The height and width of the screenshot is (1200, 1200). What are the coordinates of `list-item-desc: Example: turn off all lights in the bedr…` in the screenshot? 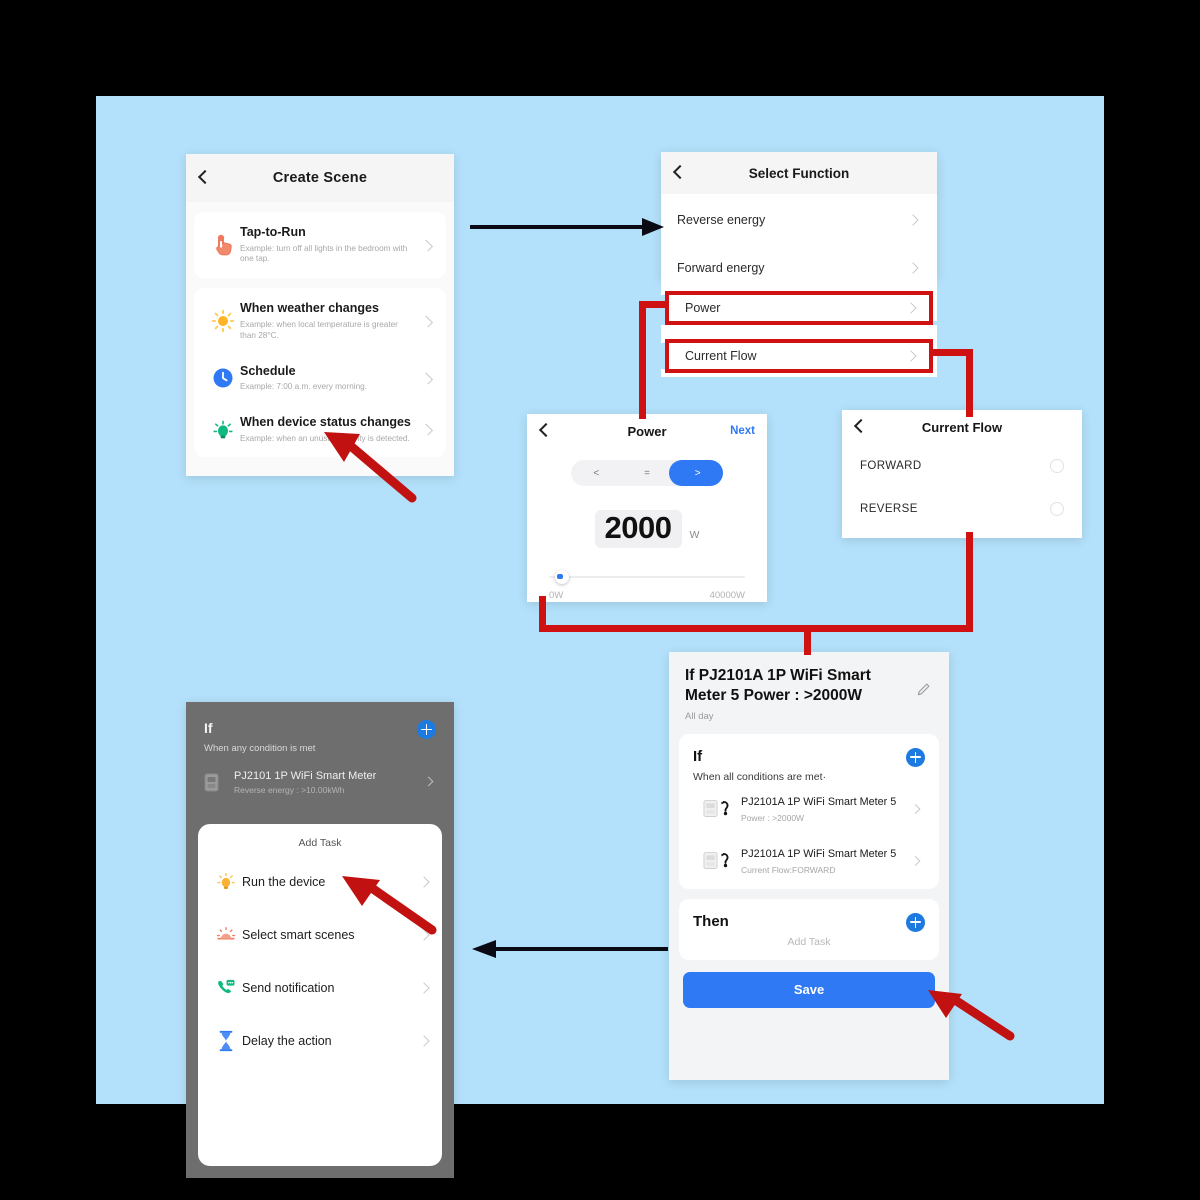 It's located at (324, 253).